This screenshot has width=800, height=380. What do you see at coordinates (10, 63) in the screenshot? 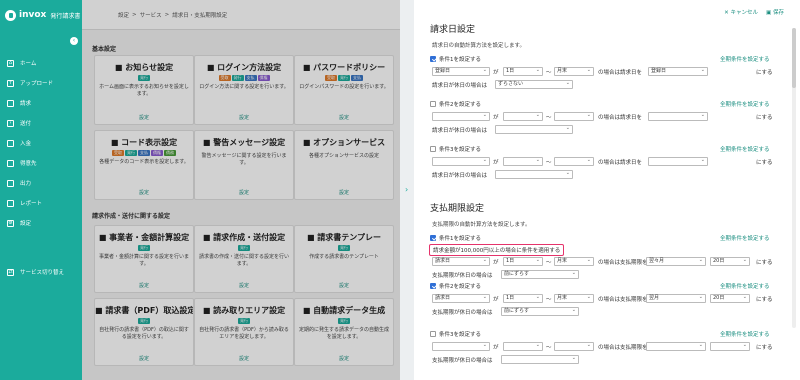
I see `home-icon: ⌂` at bounding box center [10, 63].